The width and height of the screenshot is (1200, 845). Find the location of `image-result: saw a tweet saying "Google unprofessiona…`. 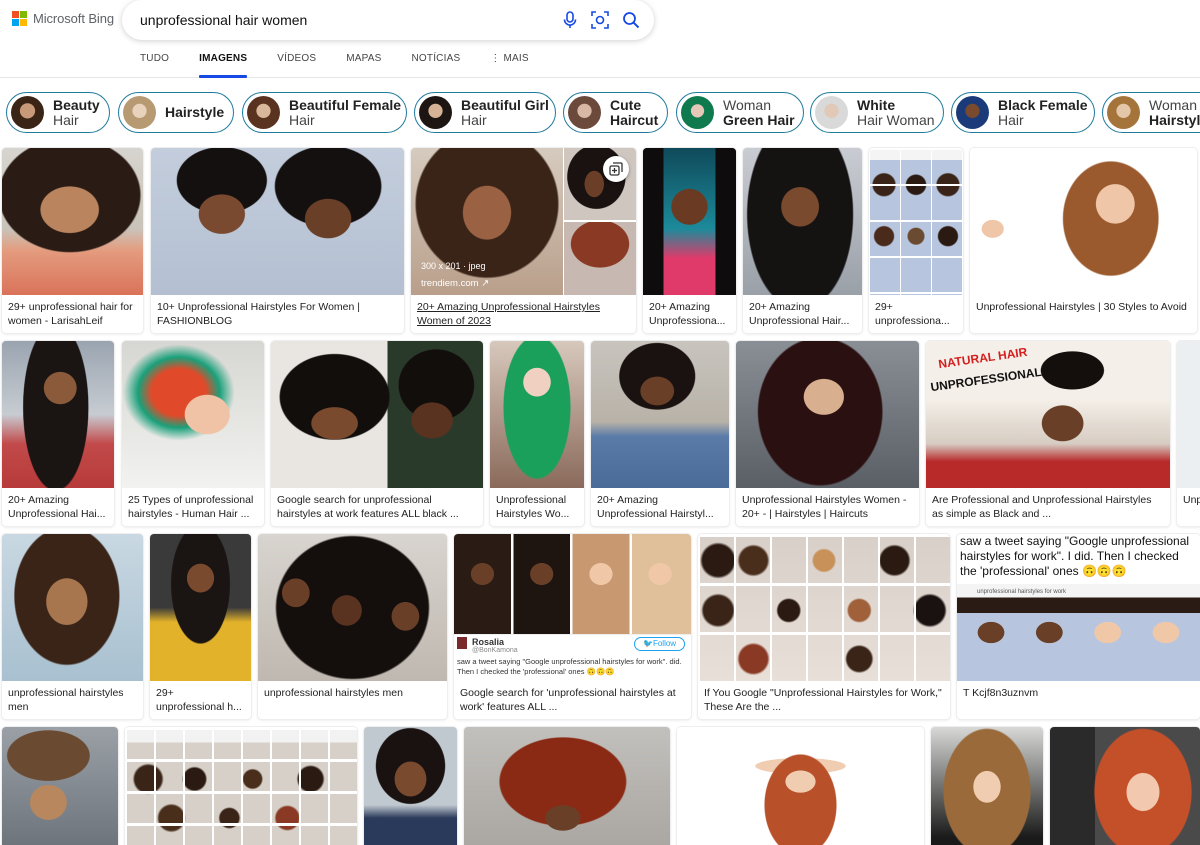

image-result: saw a tweet saying "Google unprofessiona… is located at coordinates (1078, 626).